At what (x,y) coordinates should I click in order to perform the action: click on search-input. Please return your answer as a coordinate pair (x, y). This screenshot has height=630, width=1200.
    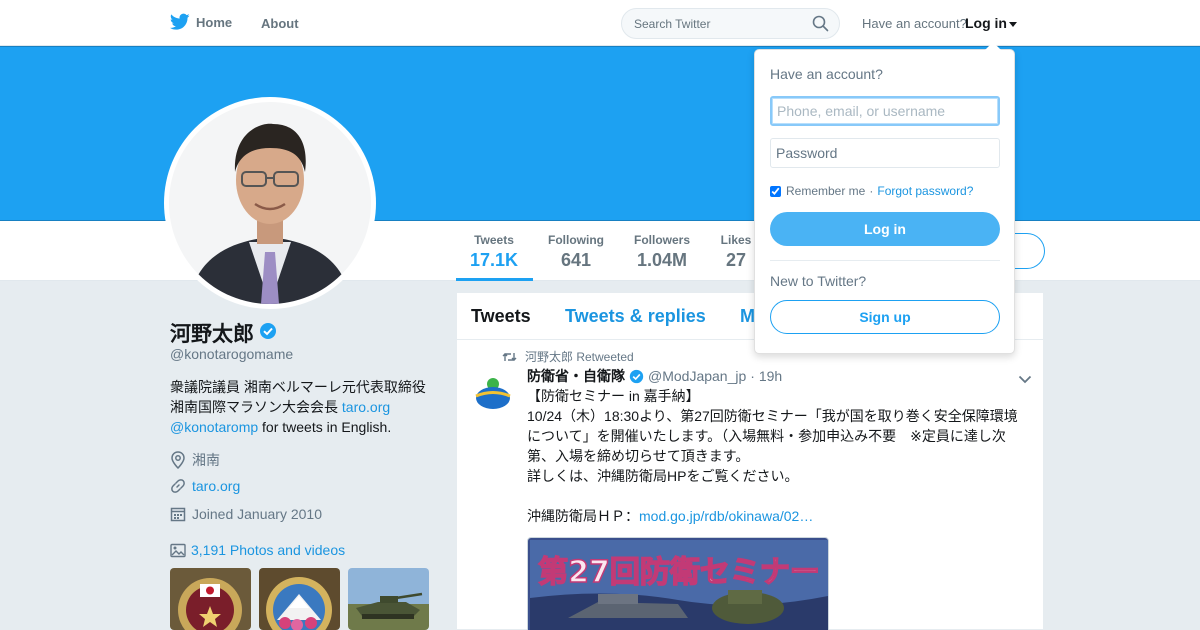
    Looking at the image, I should click on (712, 23).